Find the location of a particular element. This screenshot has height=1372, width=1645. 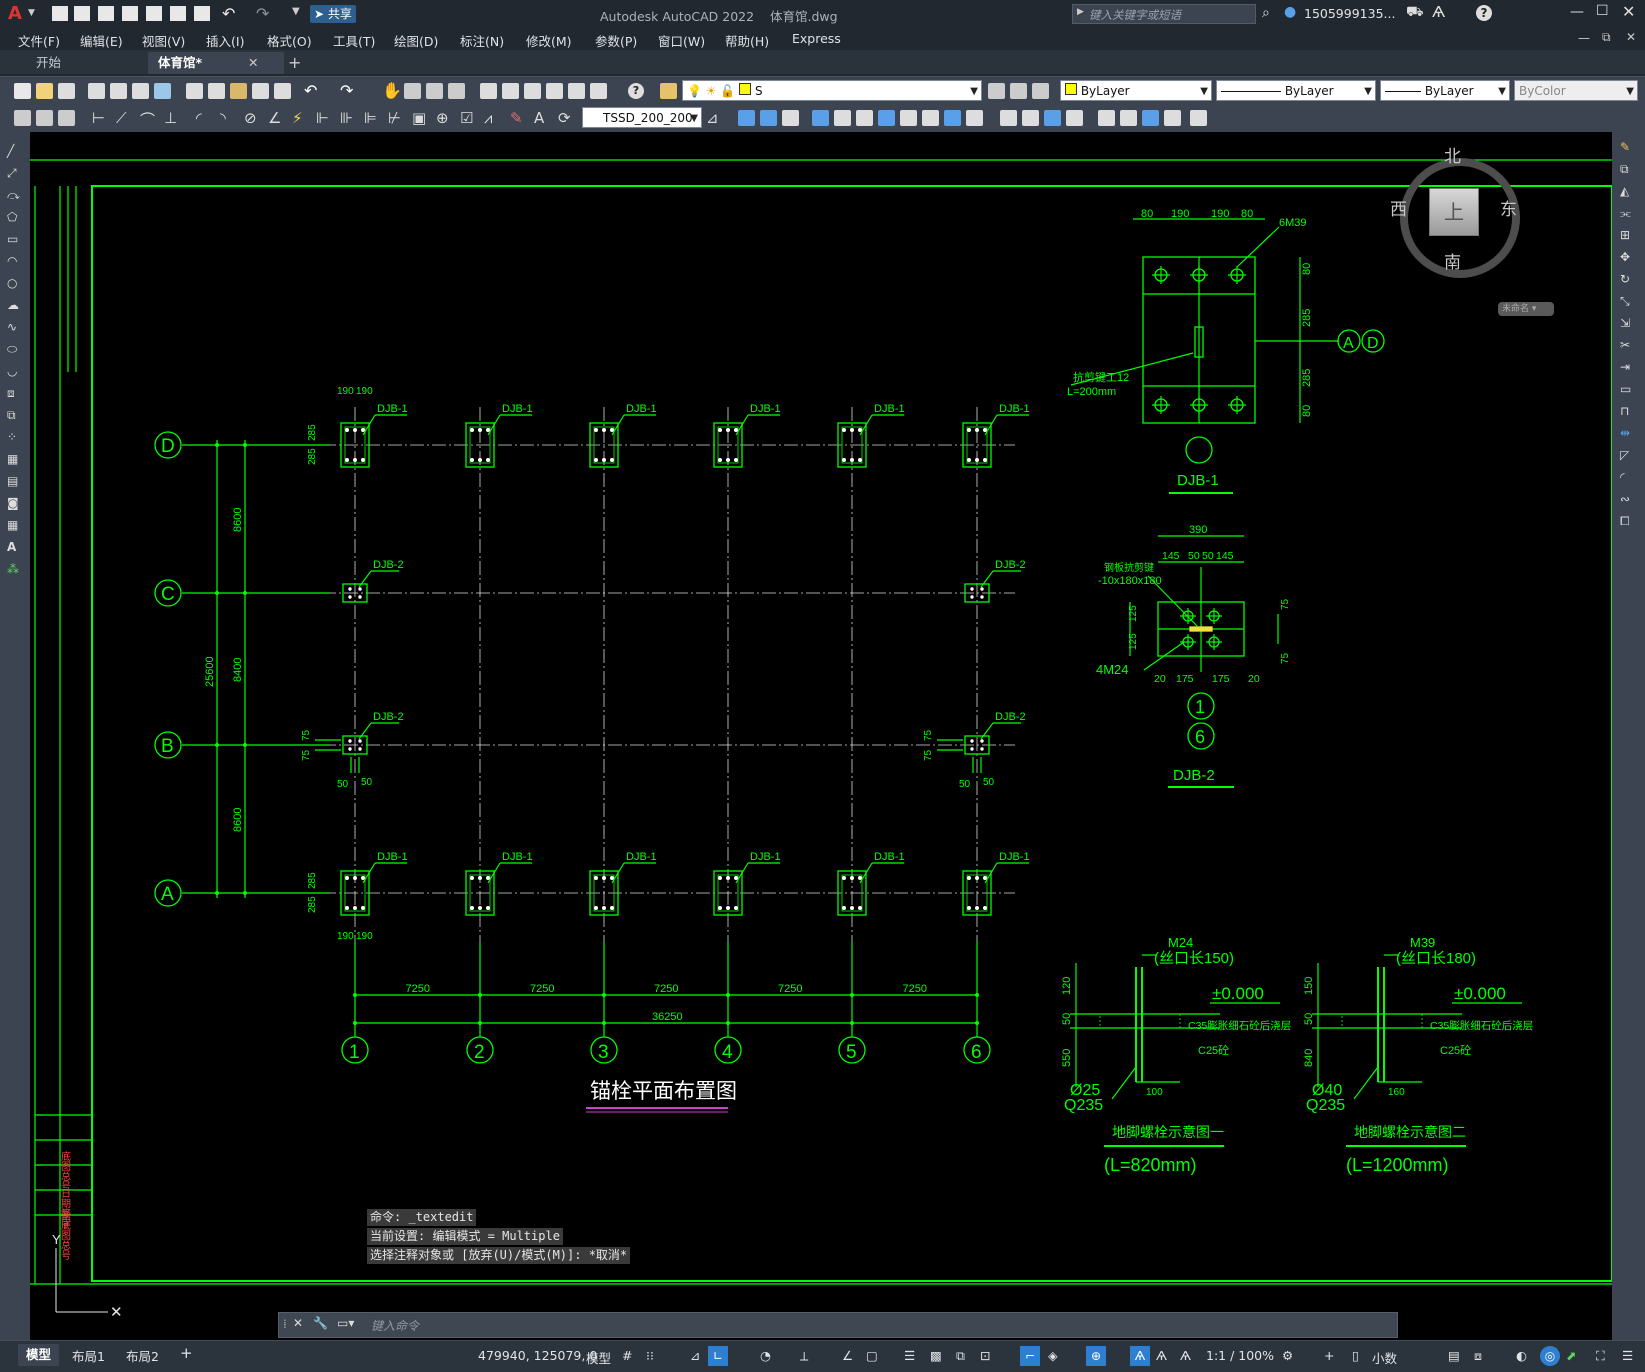

tb2-3d-18-icon is located at coordinates (1150, 118).